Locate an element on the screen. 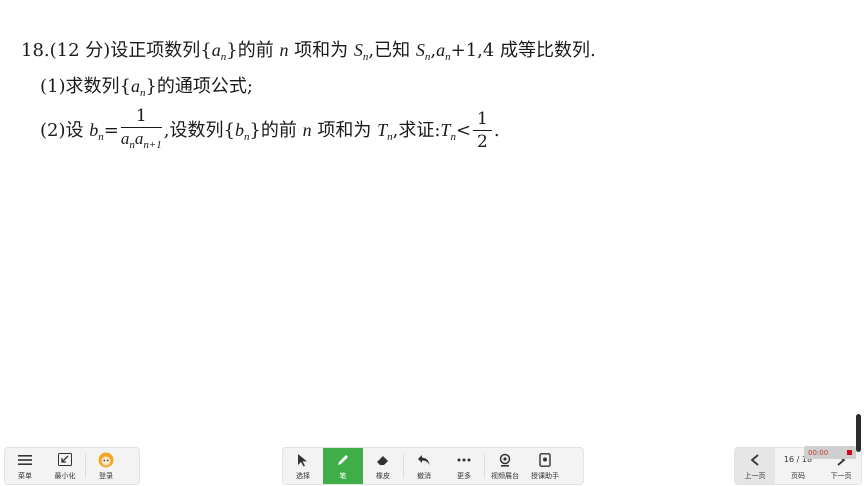  login-button: 登录 is located at coordinates (106, 466).